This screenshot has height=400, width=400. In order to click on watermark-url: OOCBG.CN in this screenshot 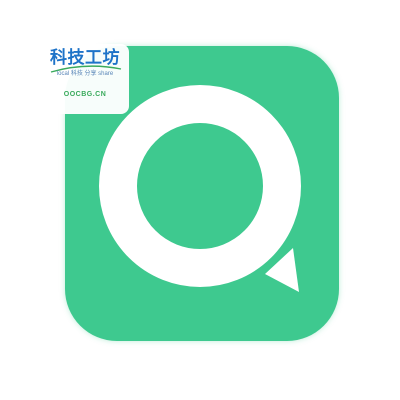, I will do `click(85, 94)`.